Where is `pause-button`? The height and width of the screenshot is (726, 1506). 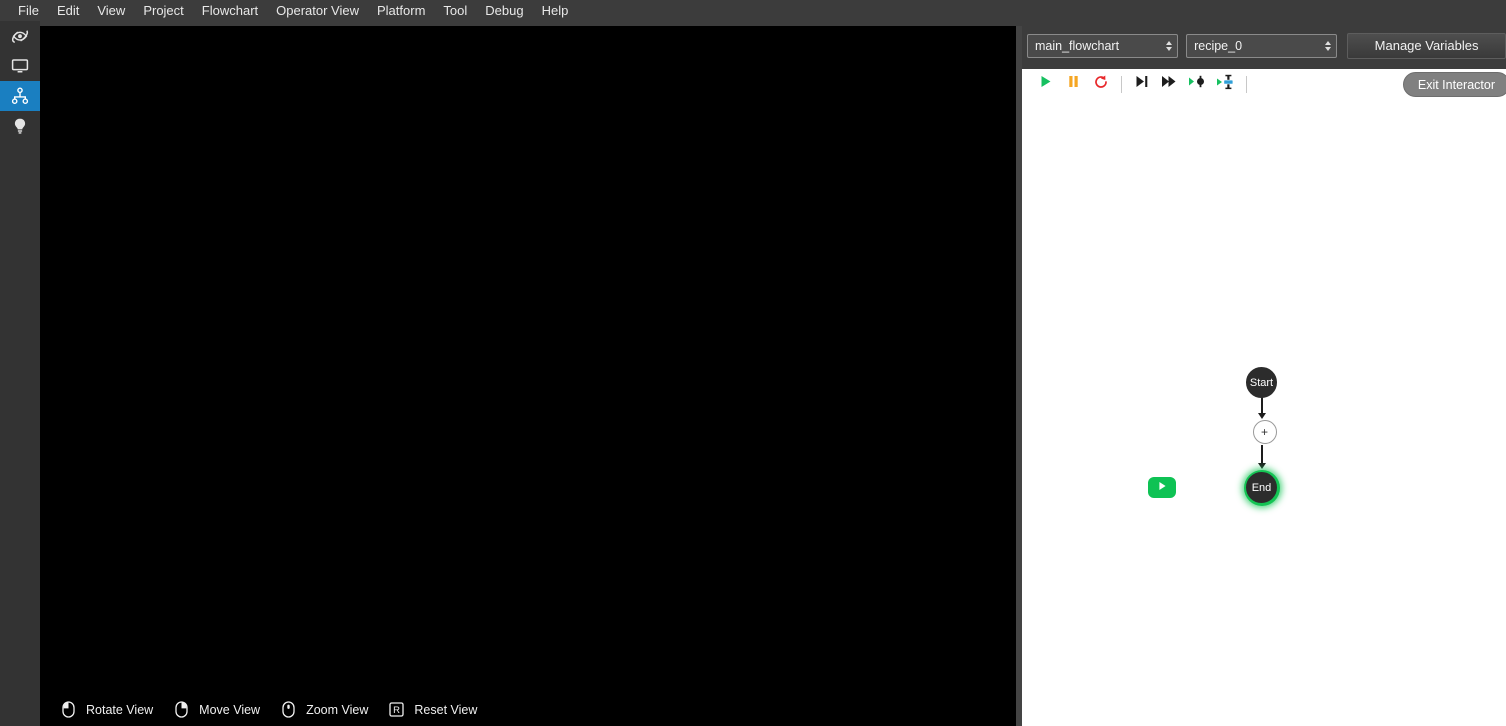
pause-button is located at coordinates (1073, 84).